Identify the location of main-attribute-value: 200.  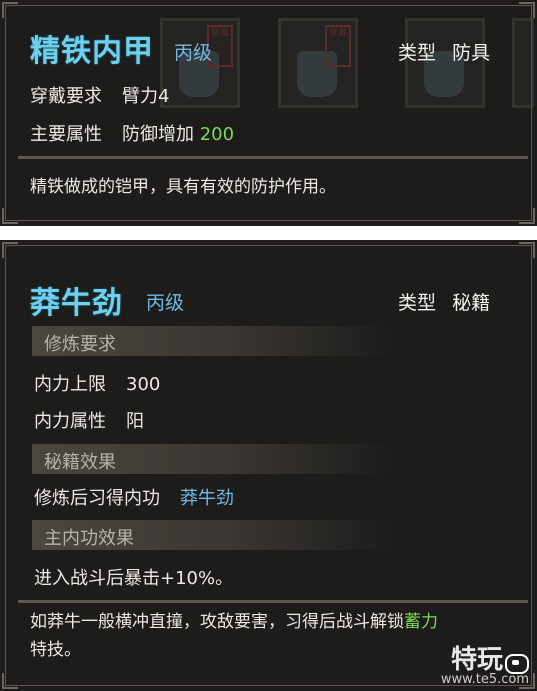
(217, 134).